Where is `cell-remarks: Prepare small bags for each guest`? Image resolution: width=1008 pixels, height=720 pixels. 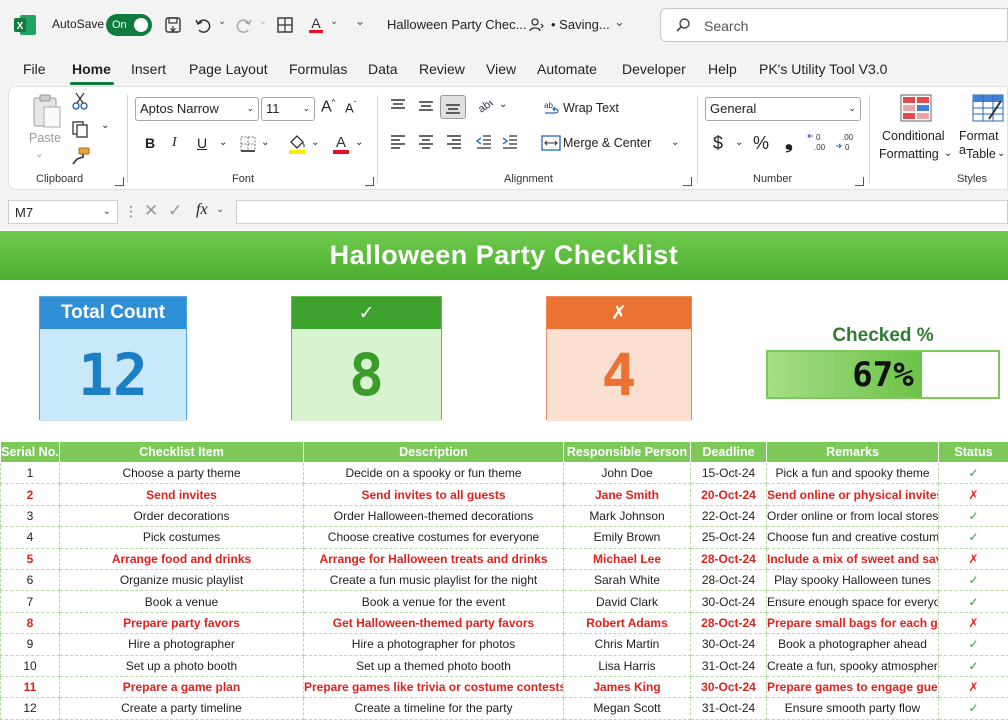 cell-remarks: Prepare small bags for each guest is located at coordinates (852, 623).